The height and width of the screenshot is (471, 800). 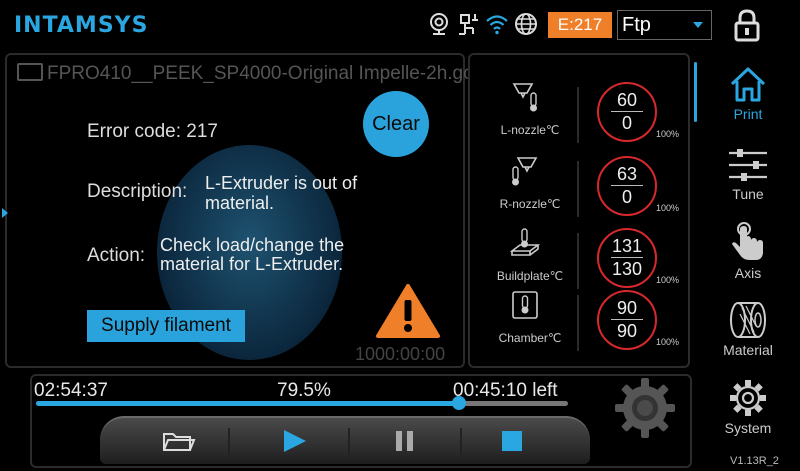 I want to click on wifi-icon, so click(x=497, y=24).